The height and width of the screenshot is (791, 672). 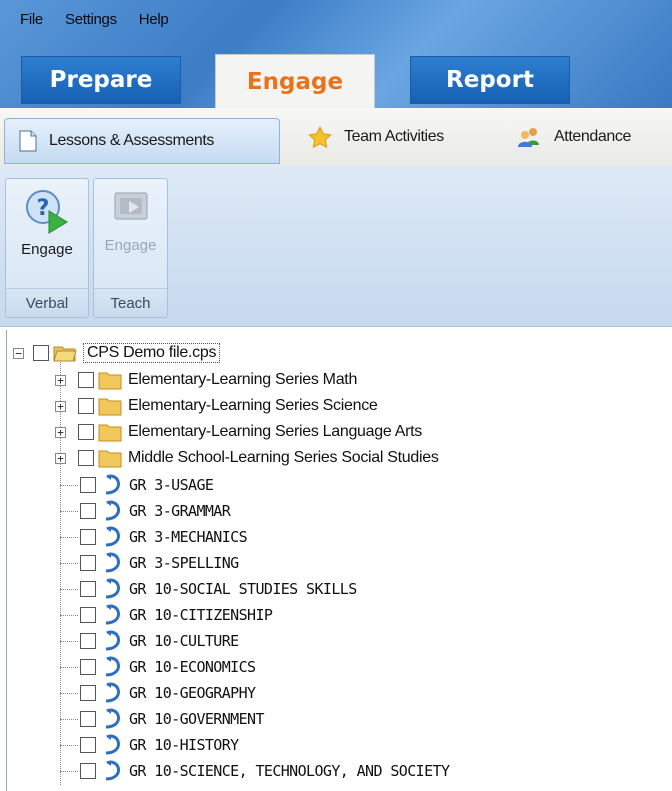 I want to click on tab-attendance: Attendance, so click(x=573, y=137).